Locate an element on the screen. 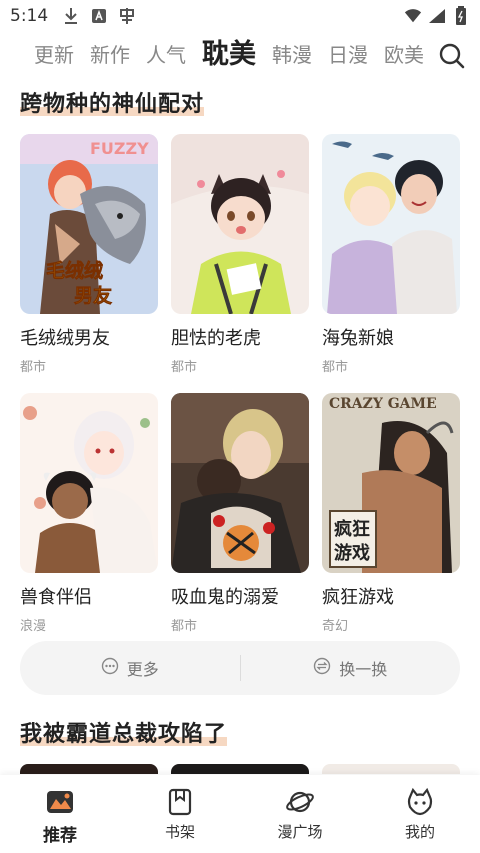 The image size is (480, 853). more-button: 更多 is located at coordinates (130, 668).